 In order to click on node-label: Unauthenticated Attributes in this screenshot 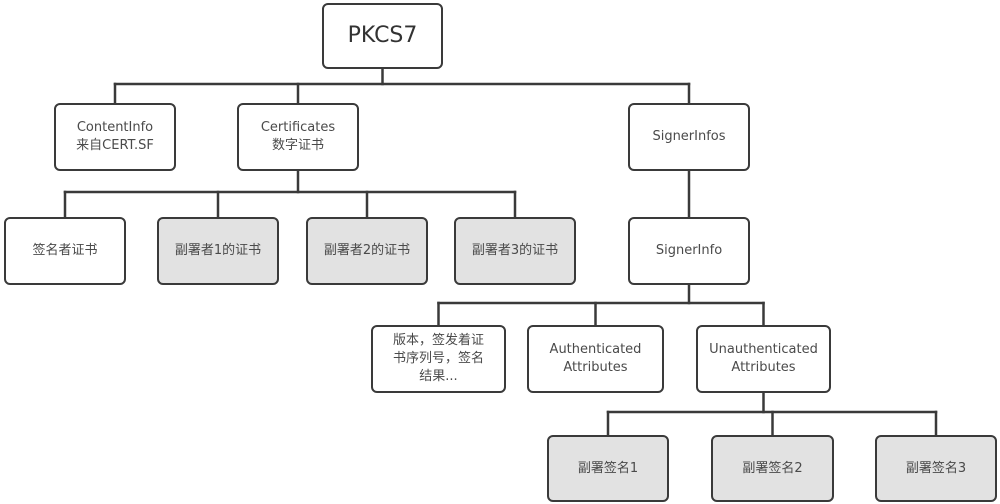, I will do `click(763, 358)`.